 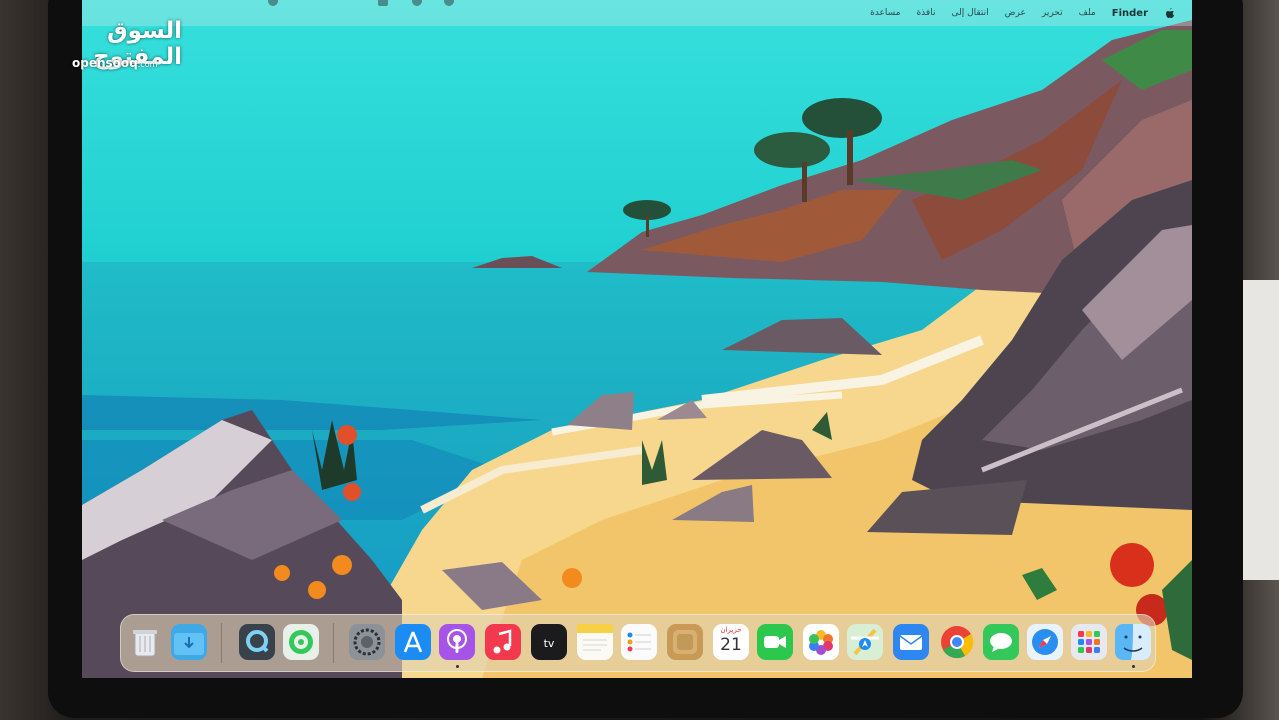 I want to click on mail-icon, so click(x=911, y=642).